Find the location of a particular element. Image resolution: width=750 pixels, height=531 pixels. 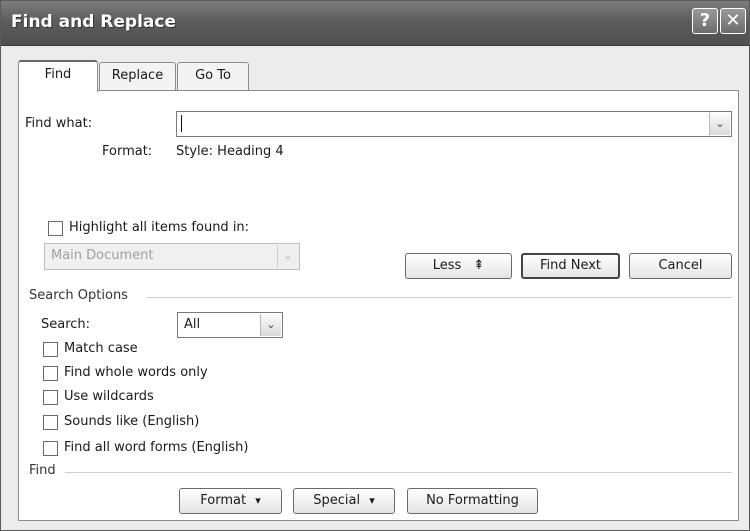

less-button-label: Less is located at coordinates (447, 265).